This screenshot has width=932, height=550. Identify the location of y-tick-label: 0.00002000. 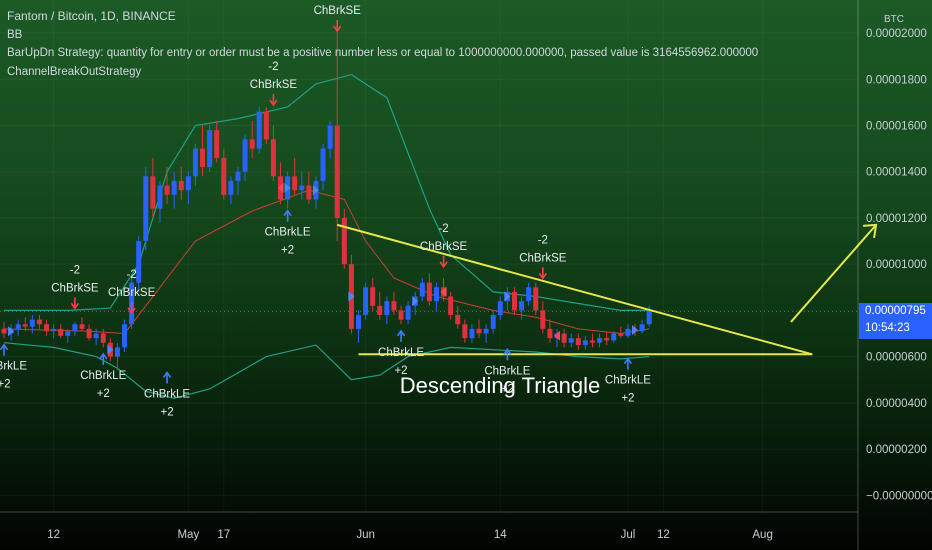
(896, 34).